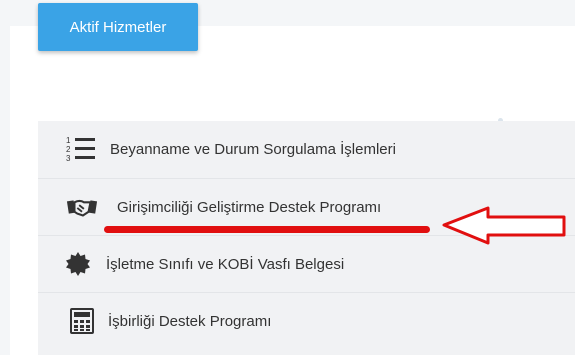  Describe the element at coordinates (78, 264) in the screenshot. I see `badge-seal-icon` at that location.